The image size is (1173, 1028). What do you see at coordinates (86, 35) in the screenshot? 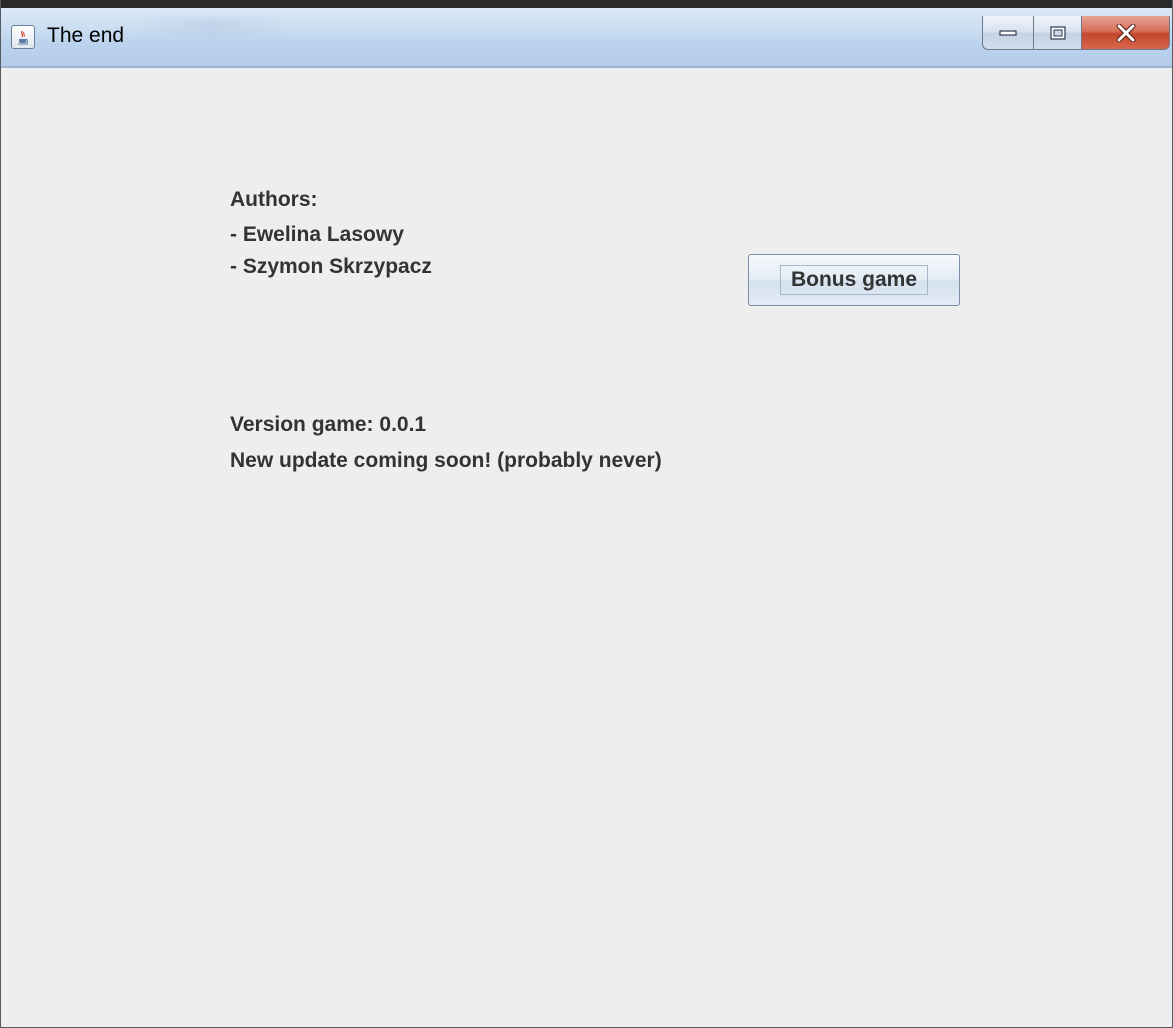
I see `window-title: The end` at bounding box center [86, 35].